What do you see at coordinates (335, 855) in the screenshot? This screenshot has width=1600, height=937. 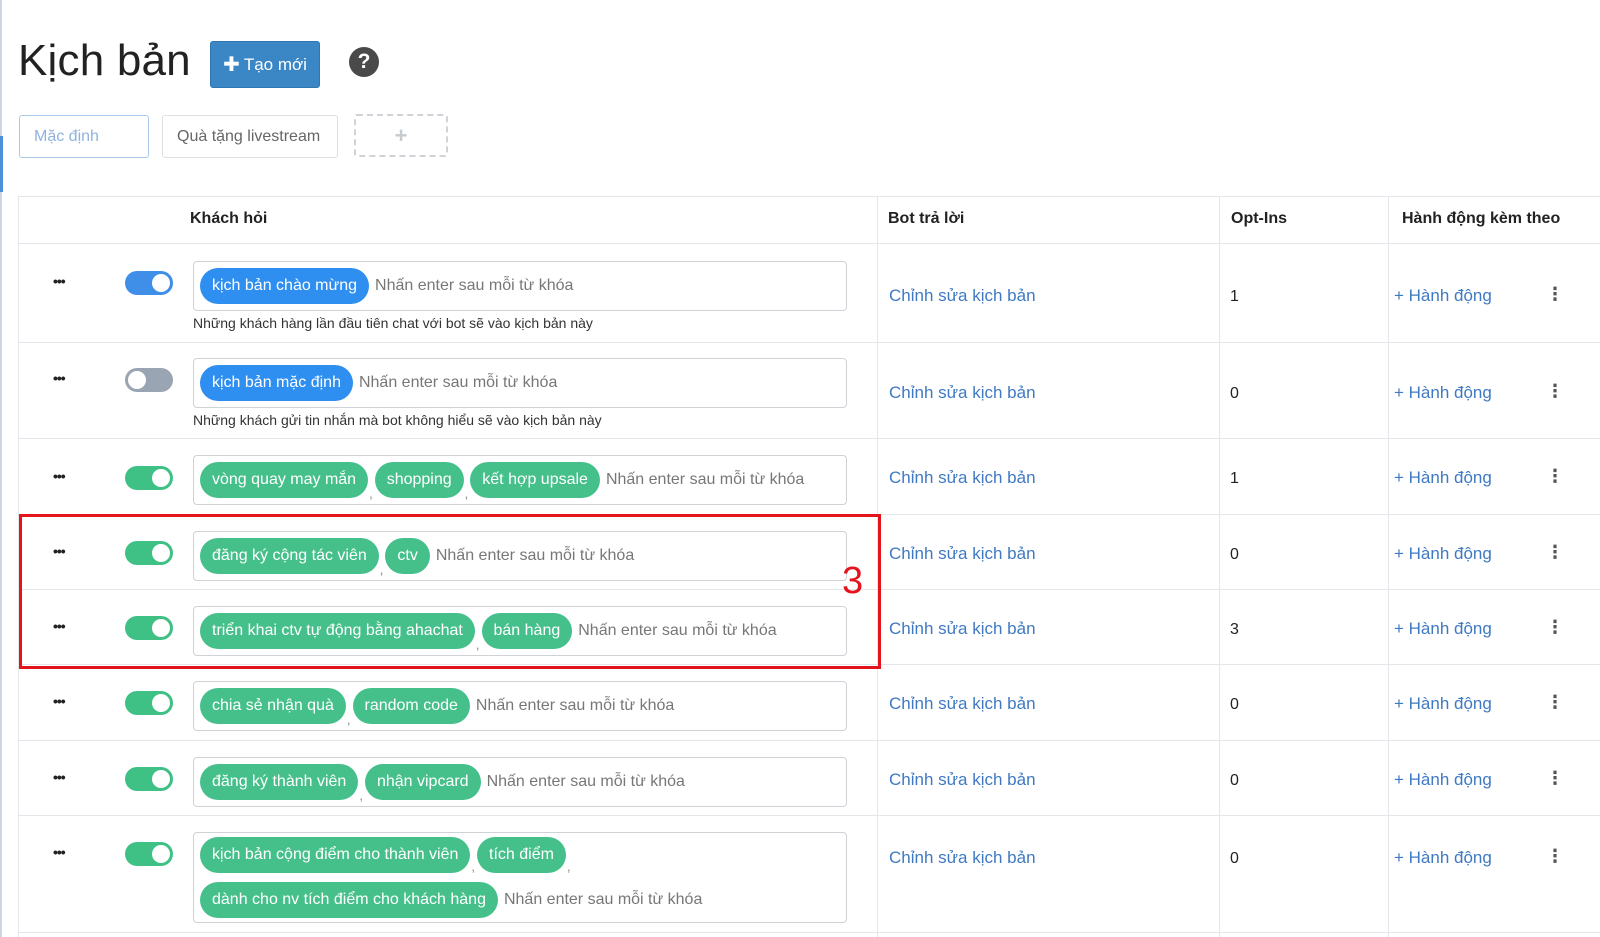 I see `keyword-chip: kịch bản cộng điểm cho thành viên` at bounding box center [335, 855].